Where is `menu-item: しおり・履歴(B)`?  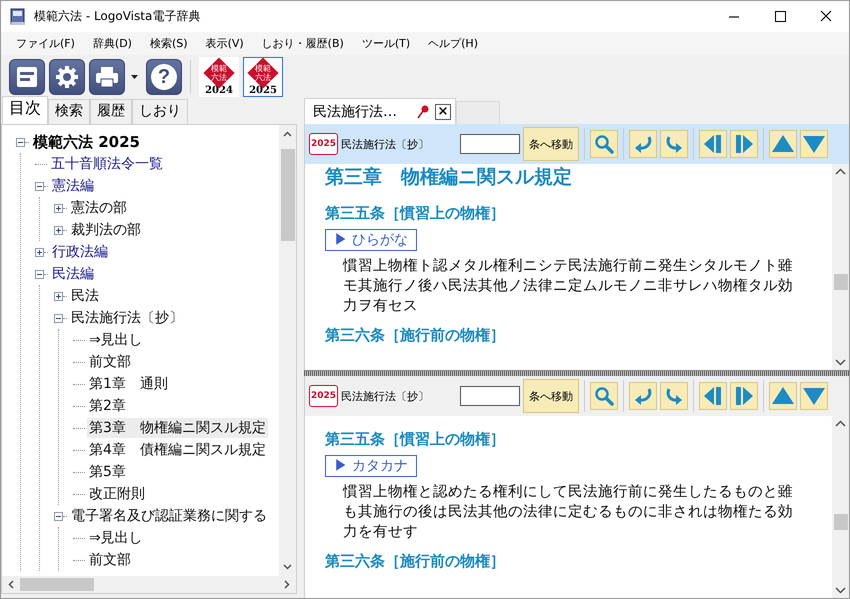
menu-item: しおり・履歴(B) is located at coordinates (302, 43).